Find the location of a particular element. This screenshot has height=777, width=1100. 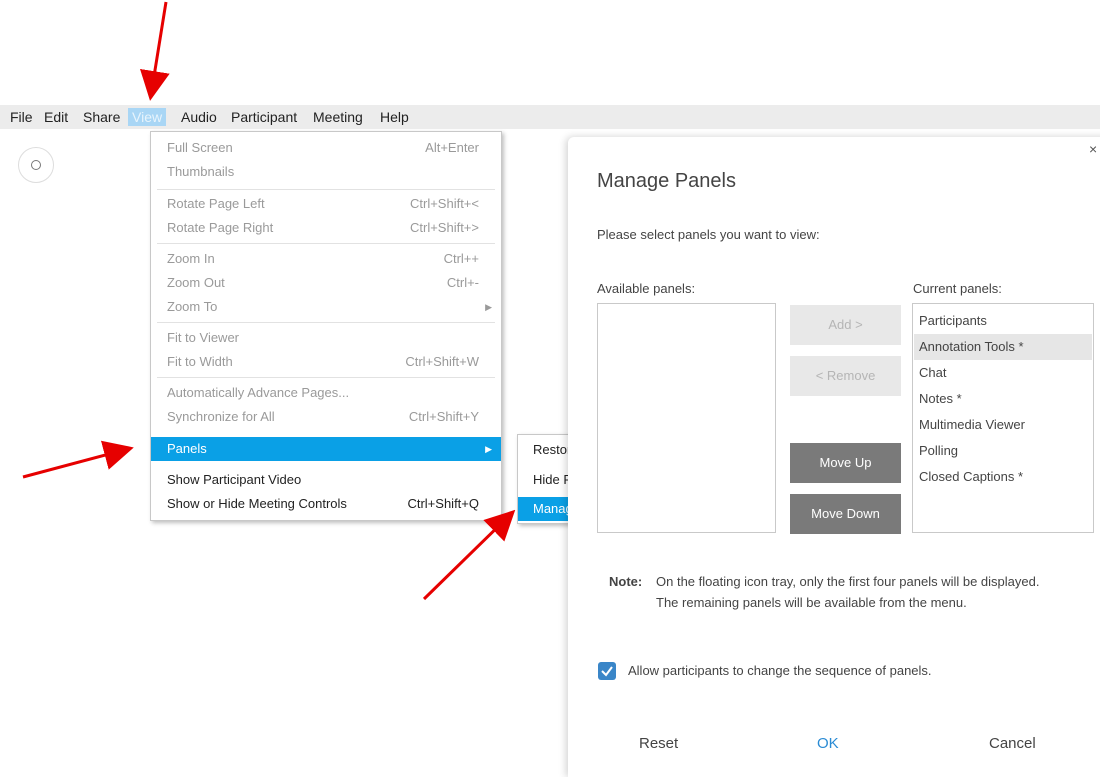

close-icon: × is located at coordinates (1093, 149).